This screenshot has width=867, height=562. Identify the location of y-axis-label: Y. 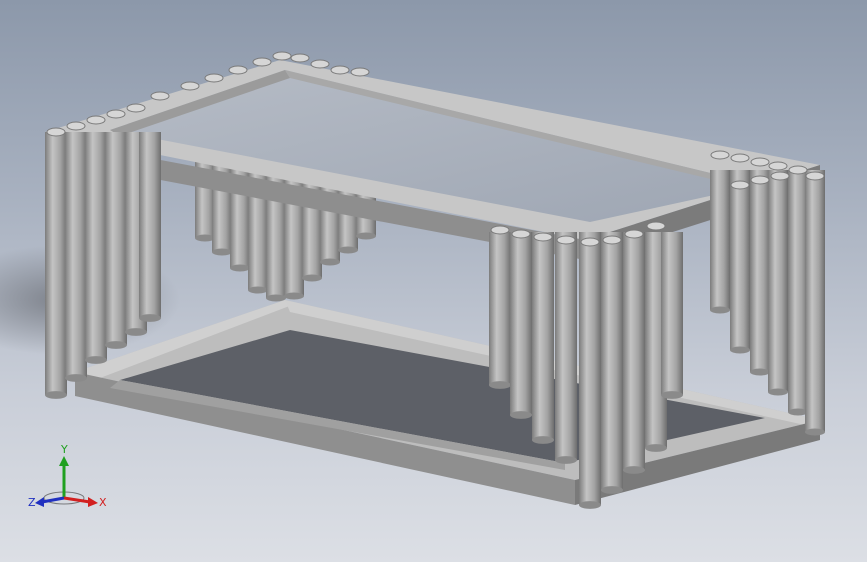
(64, 449).